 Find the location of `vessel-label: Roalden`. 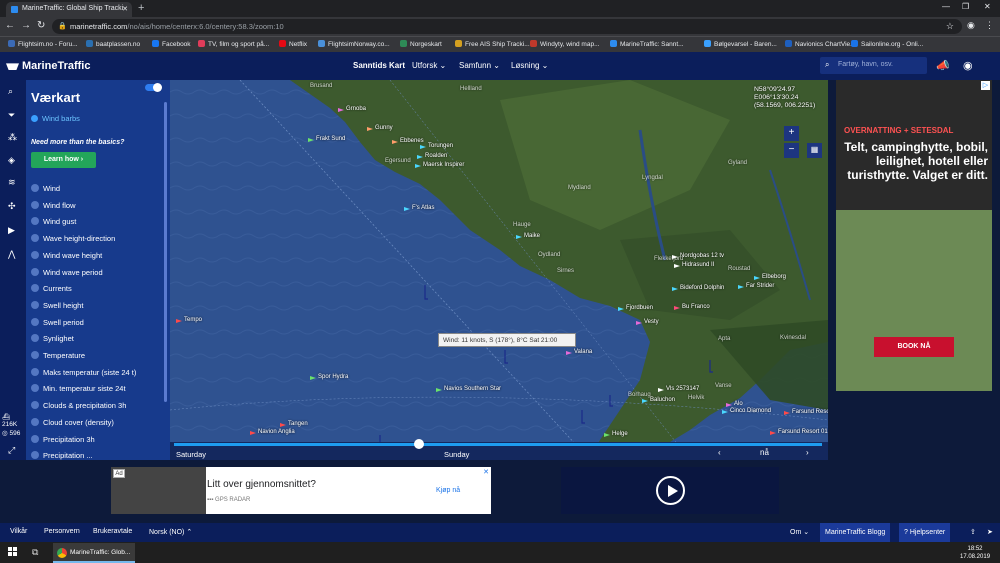

vessel-label: Roalden is located at coordinates (436, 156).